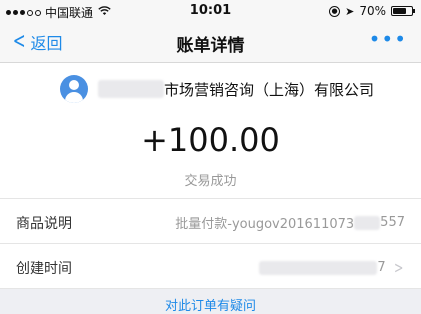  I want to click on transaction-amount: +100.00, so click(210, 140).